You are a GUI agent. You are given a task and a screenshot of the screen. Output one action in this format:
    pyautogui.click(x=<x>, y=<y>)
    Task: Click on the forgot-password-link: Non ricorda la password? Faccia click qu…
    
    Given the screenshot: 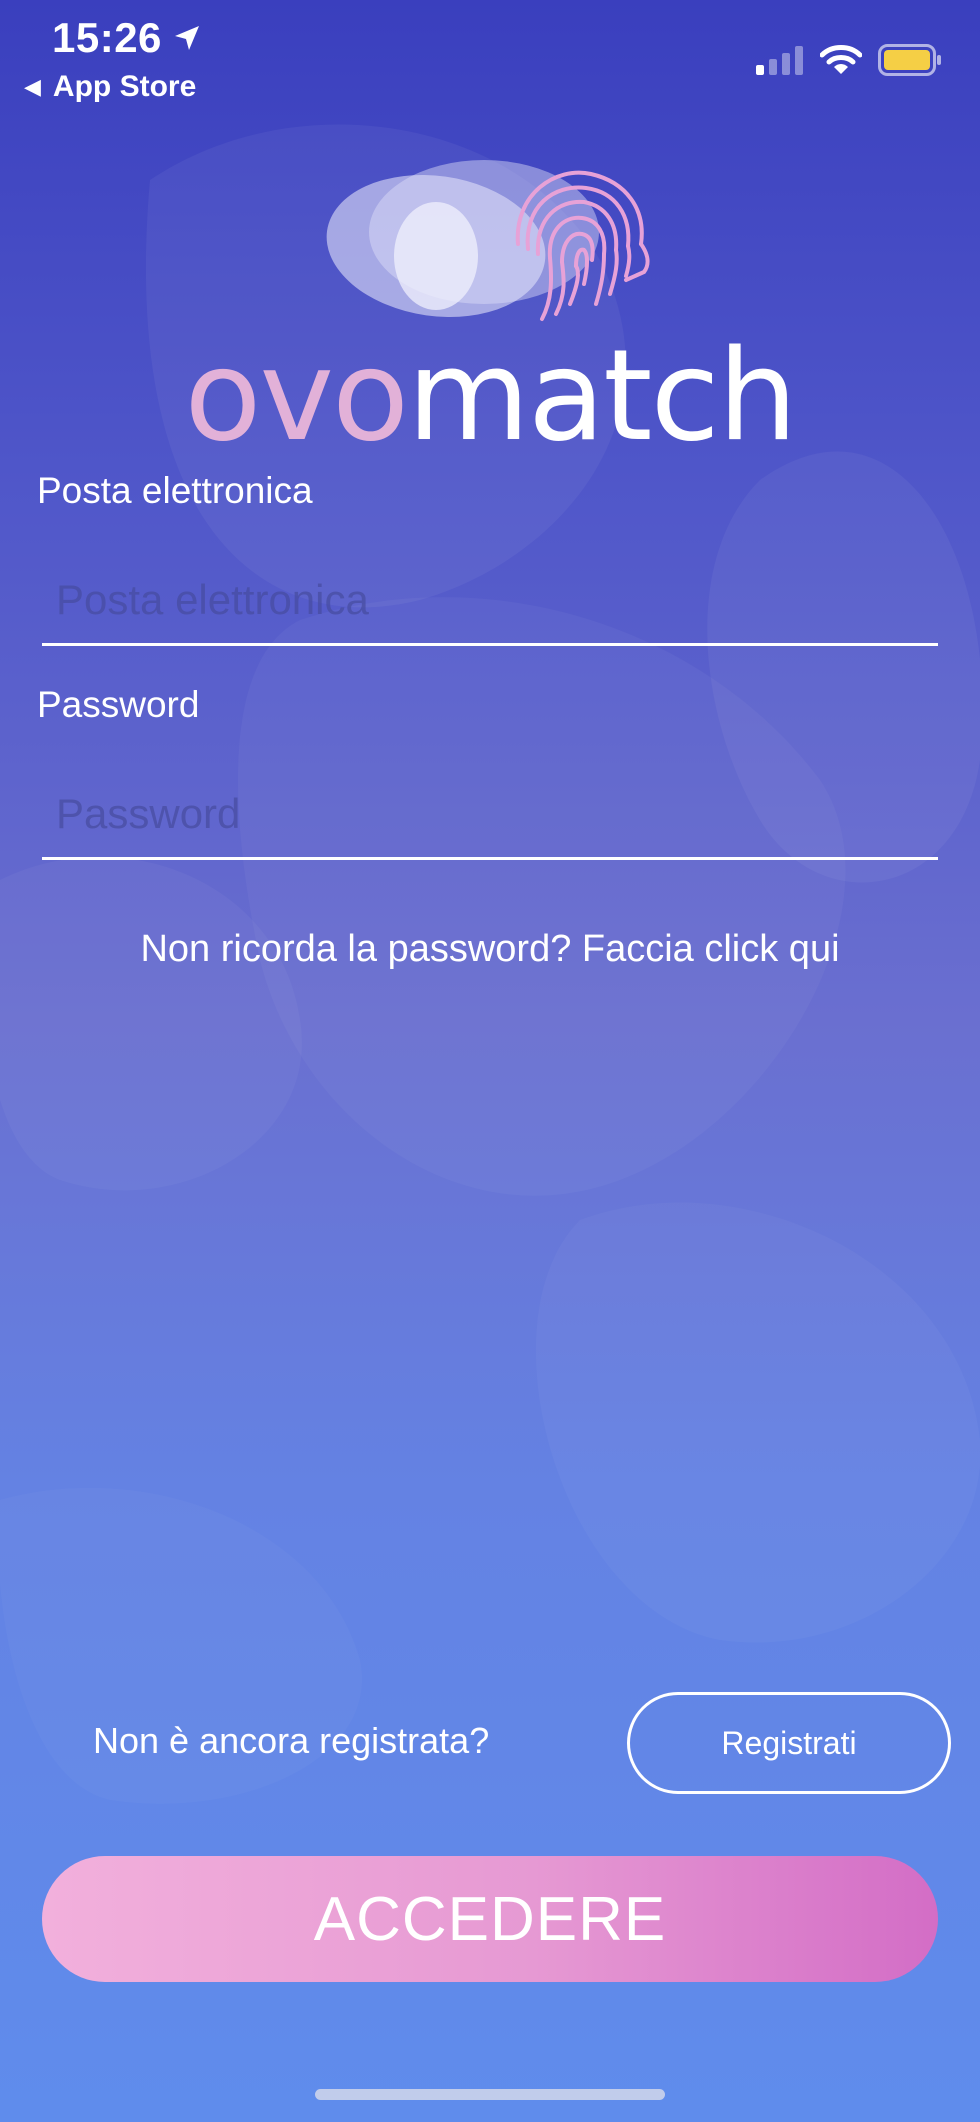 What is the action you would take?
    pyautogui.click(x=490, y=949)
    